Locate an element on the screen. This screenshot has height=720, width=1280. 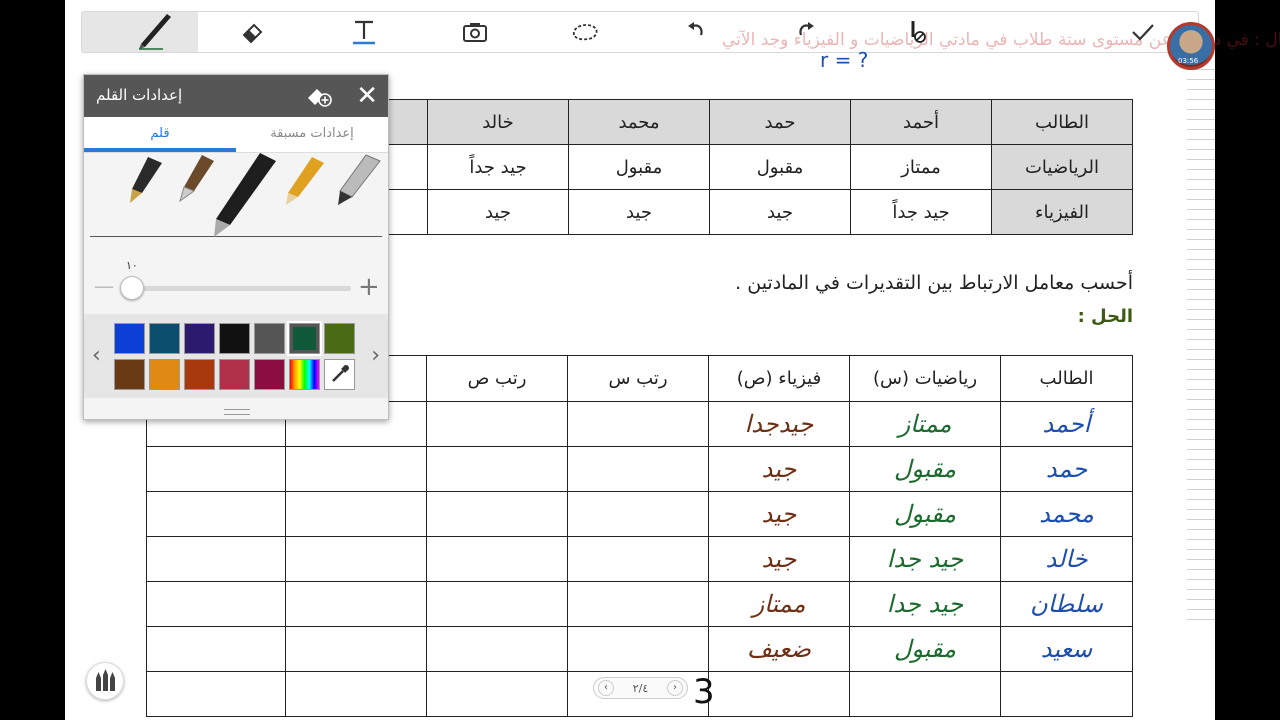
clear-all-icon is located at coordinates (319, 96).